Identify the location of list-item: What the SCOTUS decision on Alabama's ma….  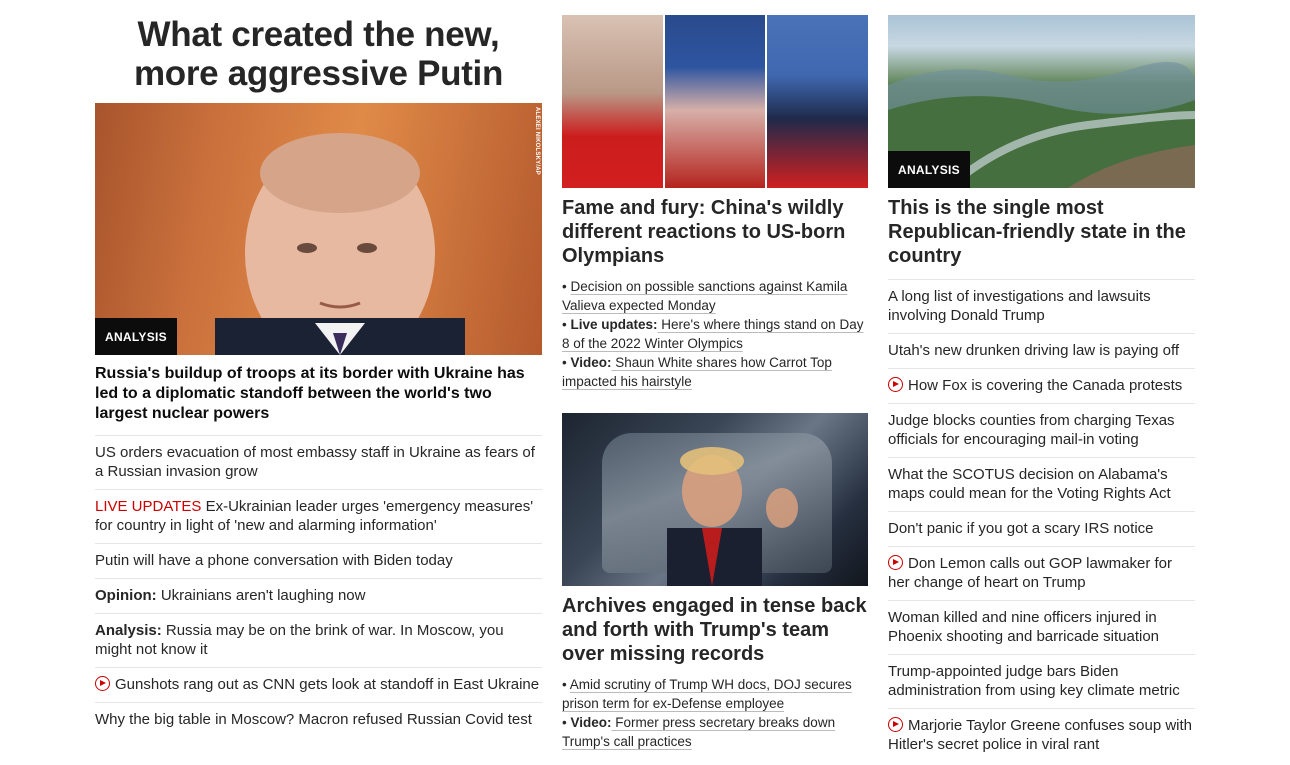
(1041, 485).